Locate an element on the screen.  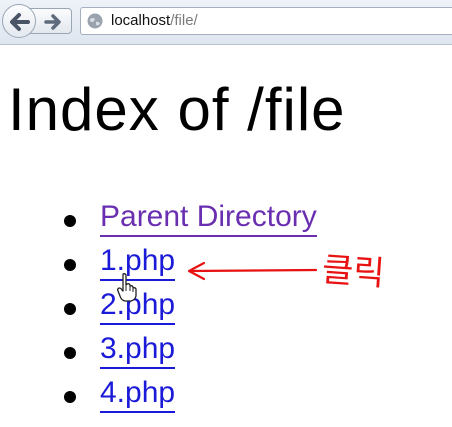
back-button is located at coordinates (19, 21).